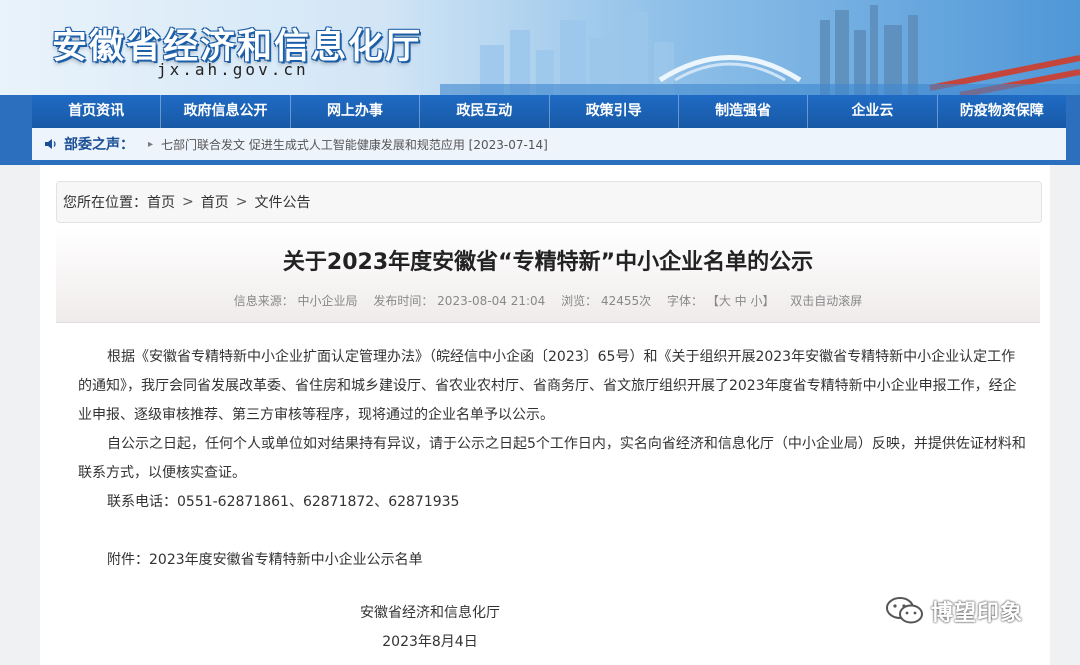 This screenshot has height=665, width=1080. Describe the element at coordinates (485, 111) in the screenshot. I see `nav-item-interaction: 政民互动` at that location.